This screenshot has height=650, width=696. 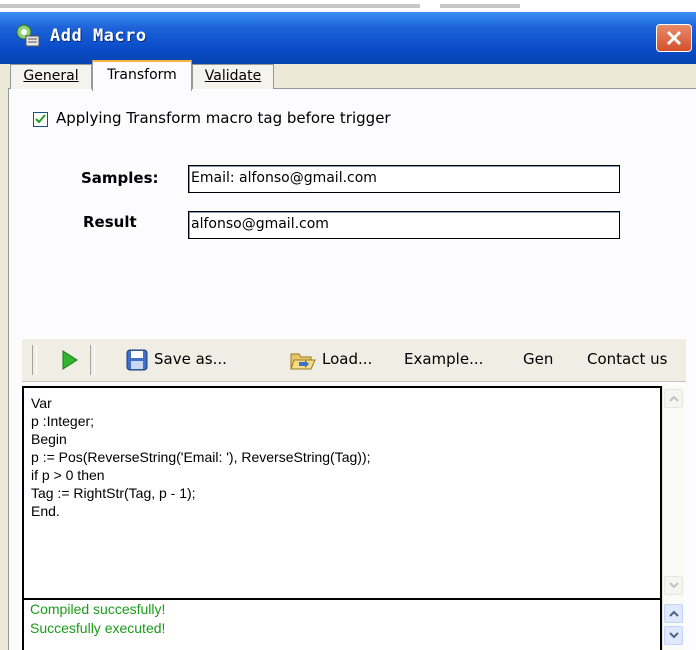 What do you see at coordinates (673, 493) in the screenshot?
I see `editor-scrollbar` at bounding box center [673, 493].